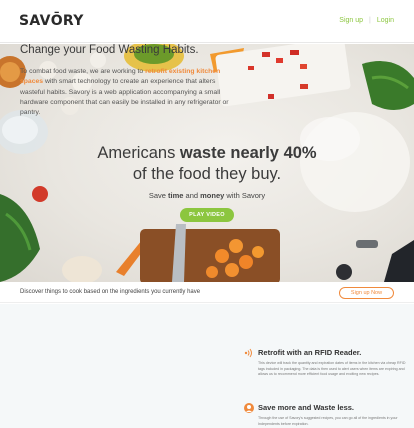  I want to click on hero-sub-part2: and, so click(192, 195).